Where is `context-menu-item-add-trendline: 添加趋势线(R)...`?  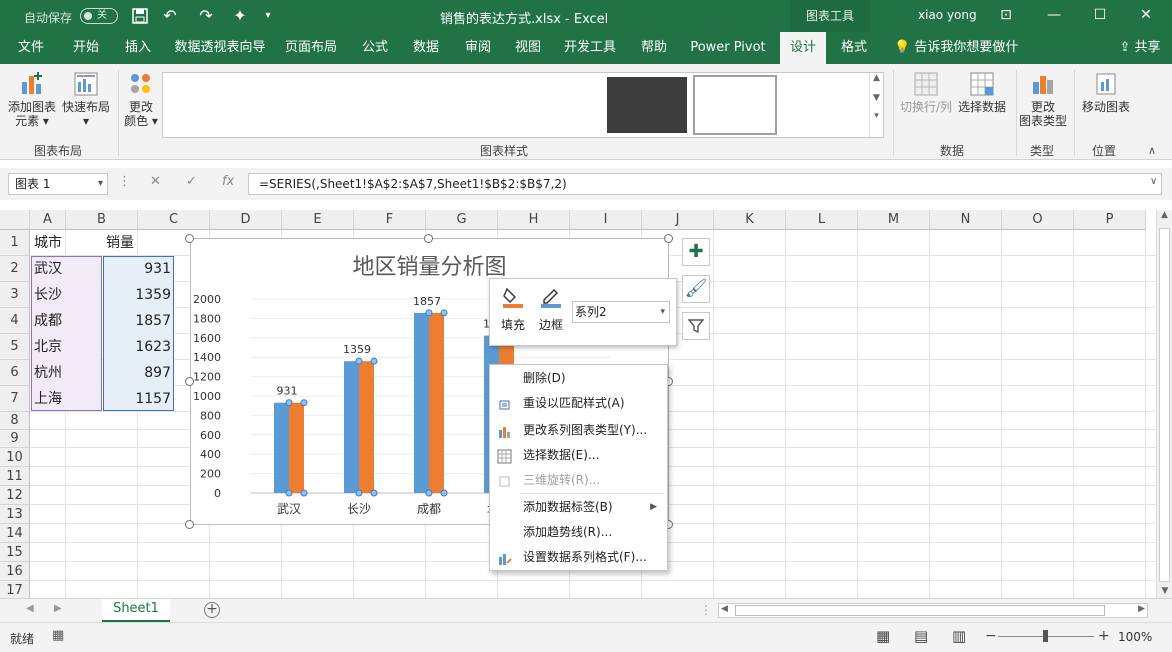
context-menu-item-add-trendline: 添加趋势线(R)... is located at coordinates (578, 532).